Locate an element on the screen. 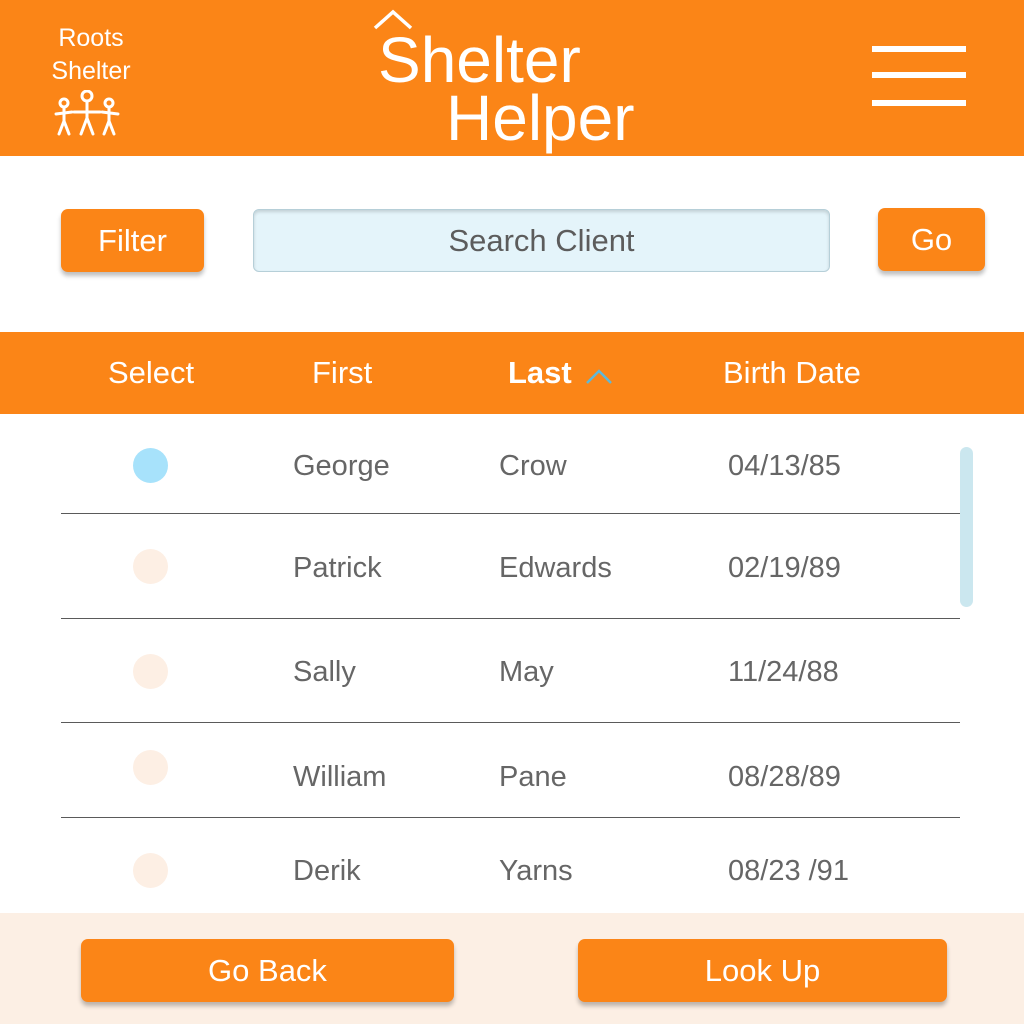  table-row: George Crow 04/13/85 is located at coordinates (510, 462).